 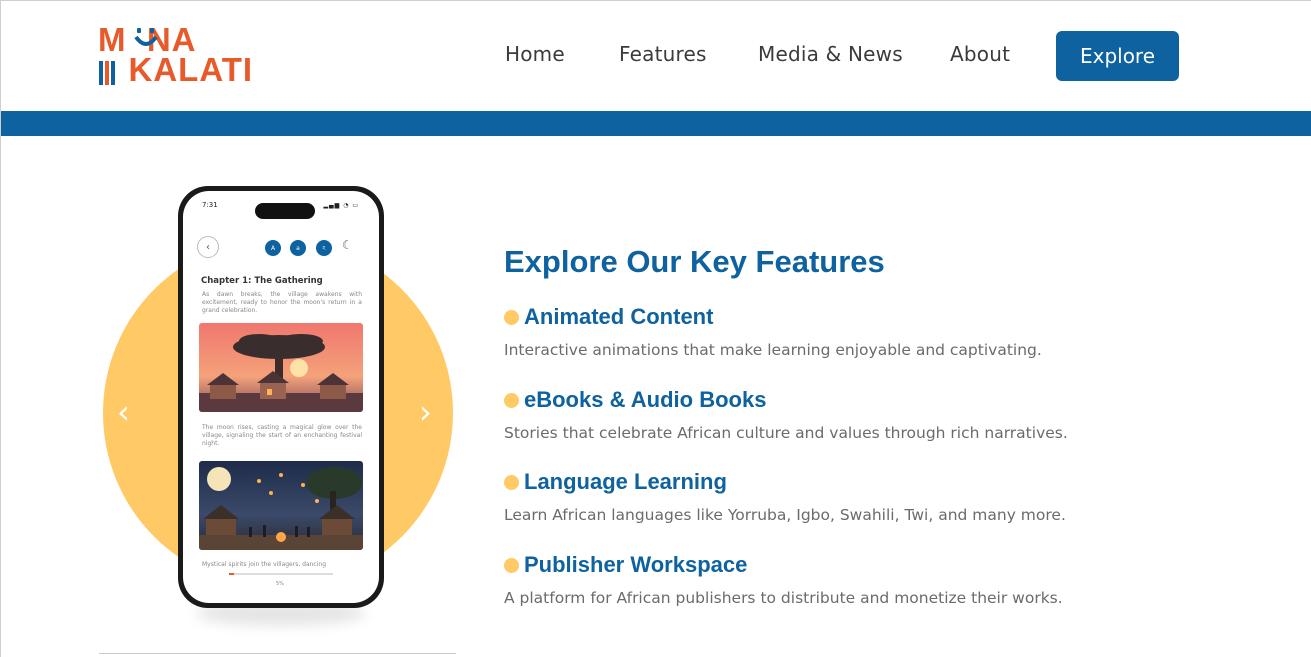 I want to click on header-band, so click(x=656, y=123).